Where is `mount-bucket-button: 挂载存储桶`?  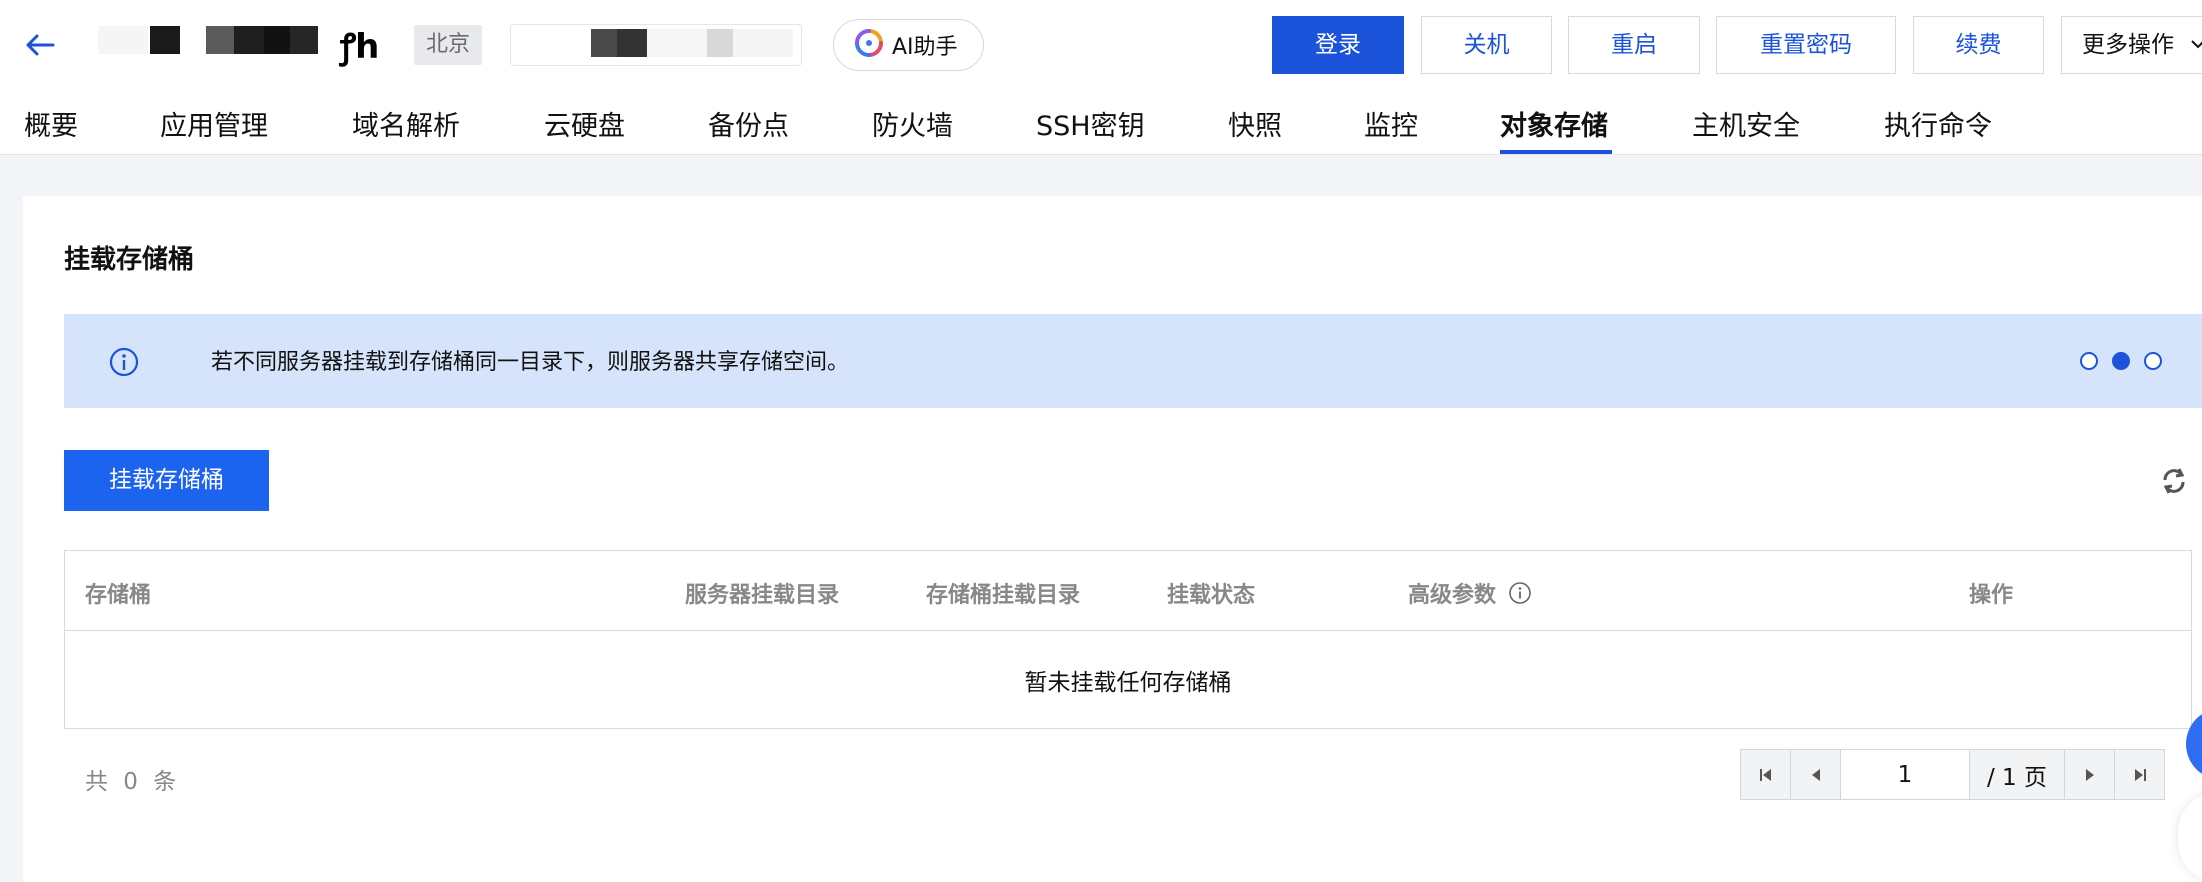 mount-bucket-button: 挂载存储桶 is located at coordinates (166, 480).